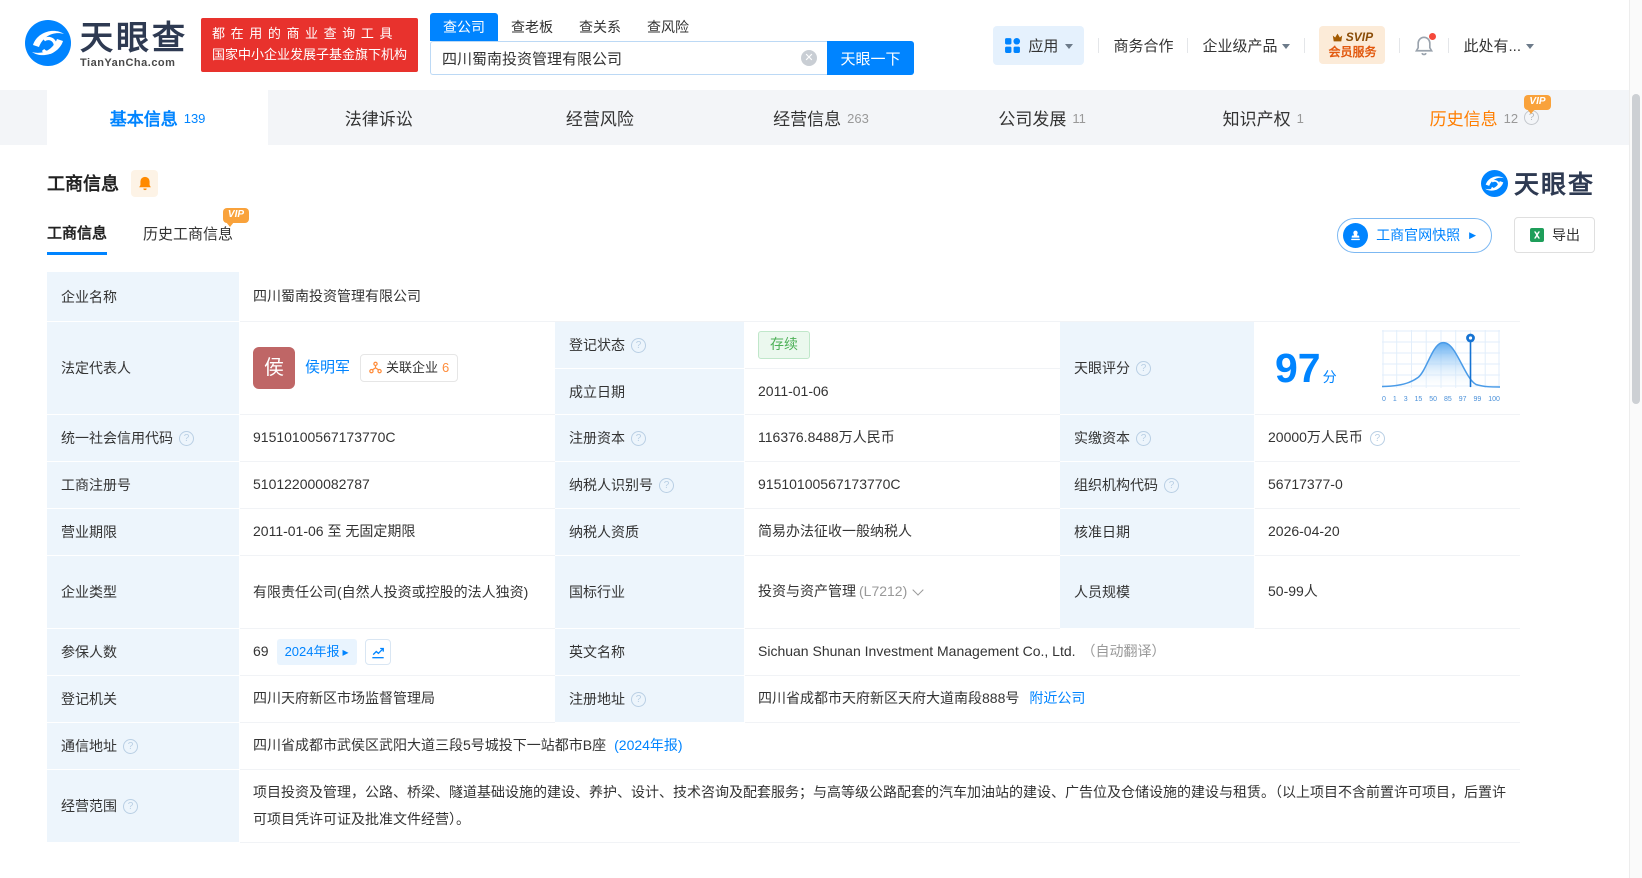 The height and width of the screenshot is (878, 1642). Describe the element at coordinates (597, 345) in the screenshot. I see `reg-status-label: 登记状态` at that location.